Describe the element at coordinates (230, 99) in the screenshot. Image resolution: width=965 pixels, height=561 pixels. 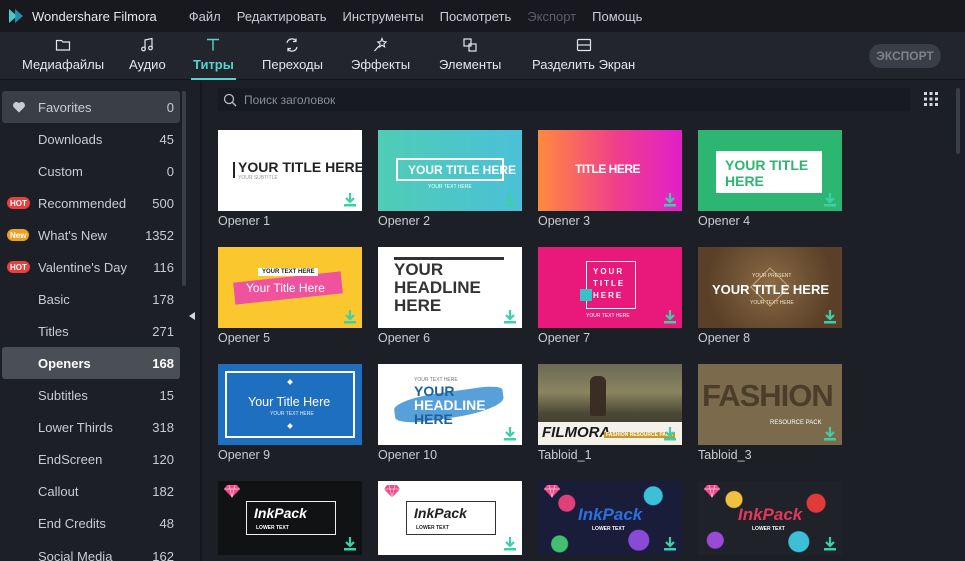
I see `search-icon` at that location.